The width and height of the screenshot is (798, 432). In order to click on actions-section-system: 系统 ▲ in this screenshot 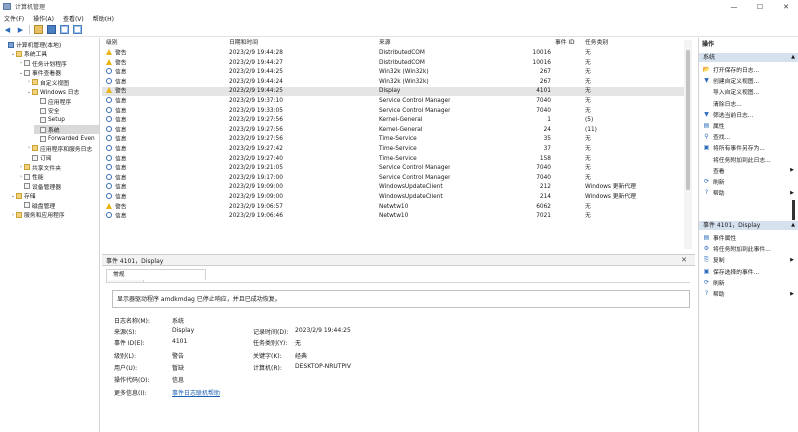, I will do `click(748, 57)`.